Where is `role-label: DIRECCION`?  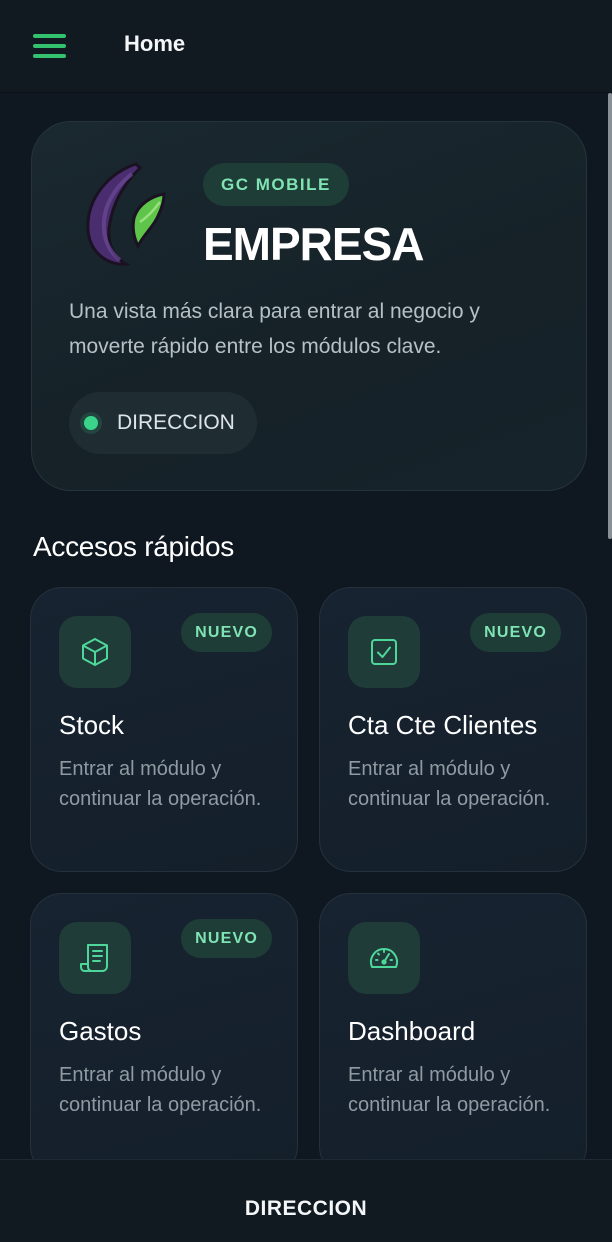 role-label: DIRECCION is located at coordinates (176, 422).